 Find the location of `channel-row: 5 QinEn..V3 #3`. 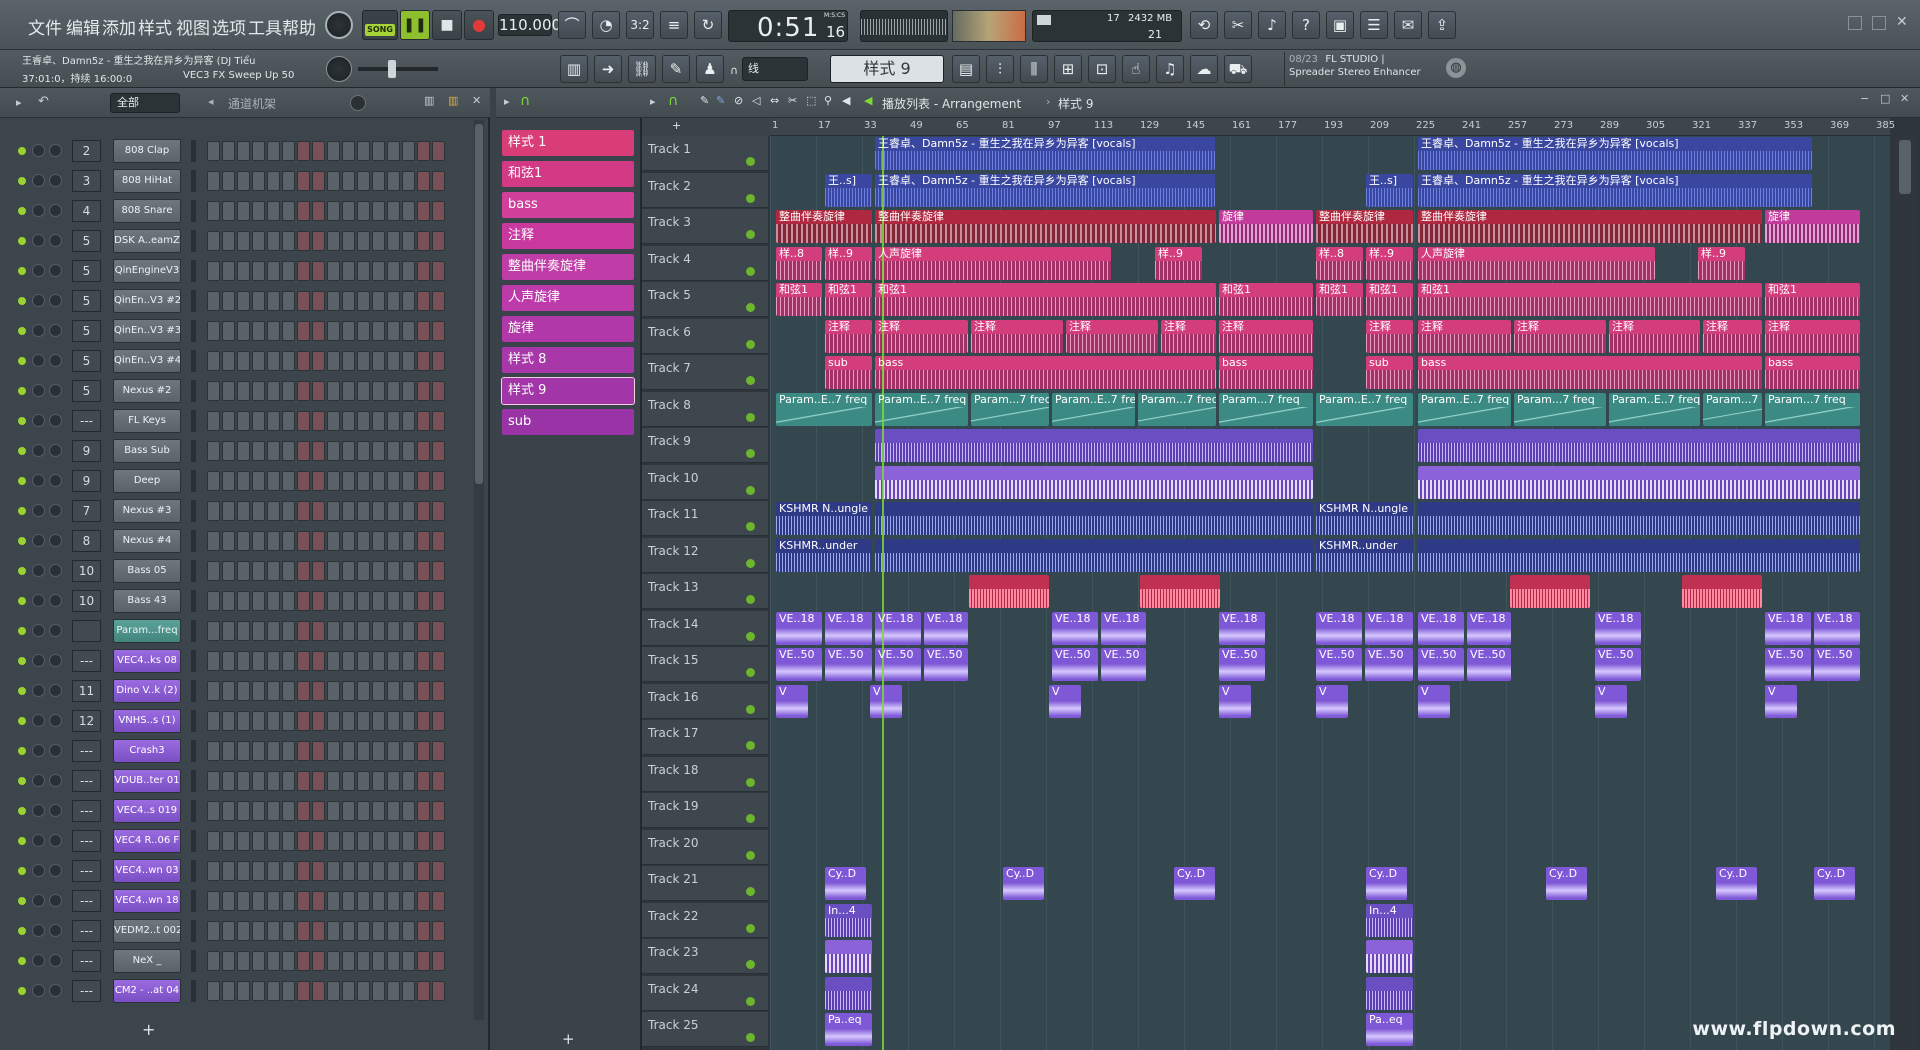

channel-row: 5 QinEn..V3 #3 is located at coordinates (235, 331).